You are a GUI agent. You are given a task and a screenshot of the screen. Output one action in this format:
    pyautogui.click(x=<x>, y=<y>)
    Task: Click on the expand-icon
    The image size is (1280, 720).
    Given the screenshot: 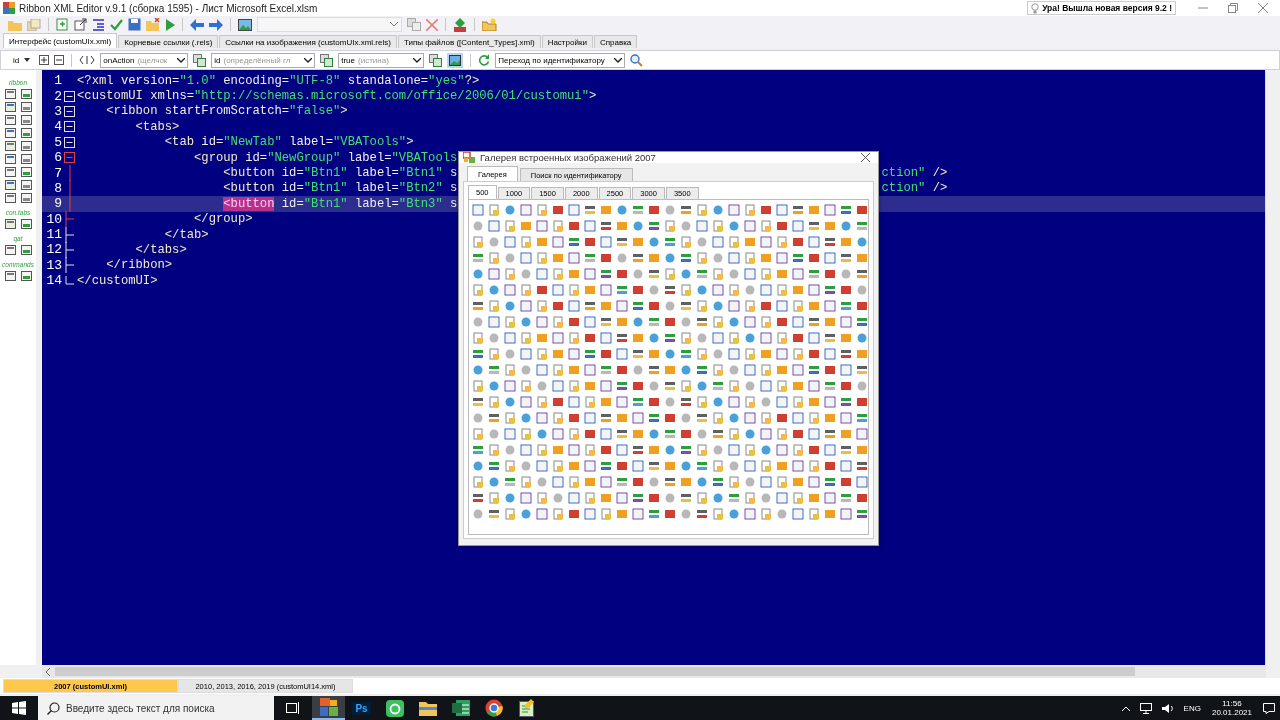 What is the action you would take?
    pyautogui.click(x=44, y=60)
    